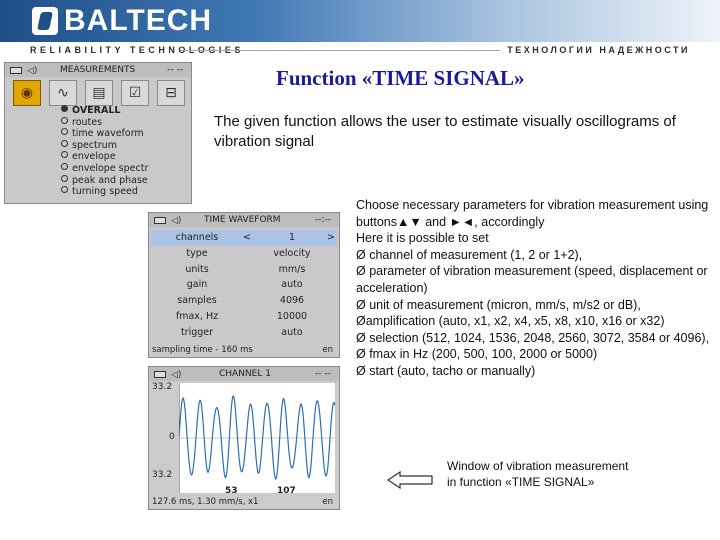 This screenshot has height=540, width=720. I want to click on measurement-item-envelope-spectr: envelope spectr, so click(104, 168).